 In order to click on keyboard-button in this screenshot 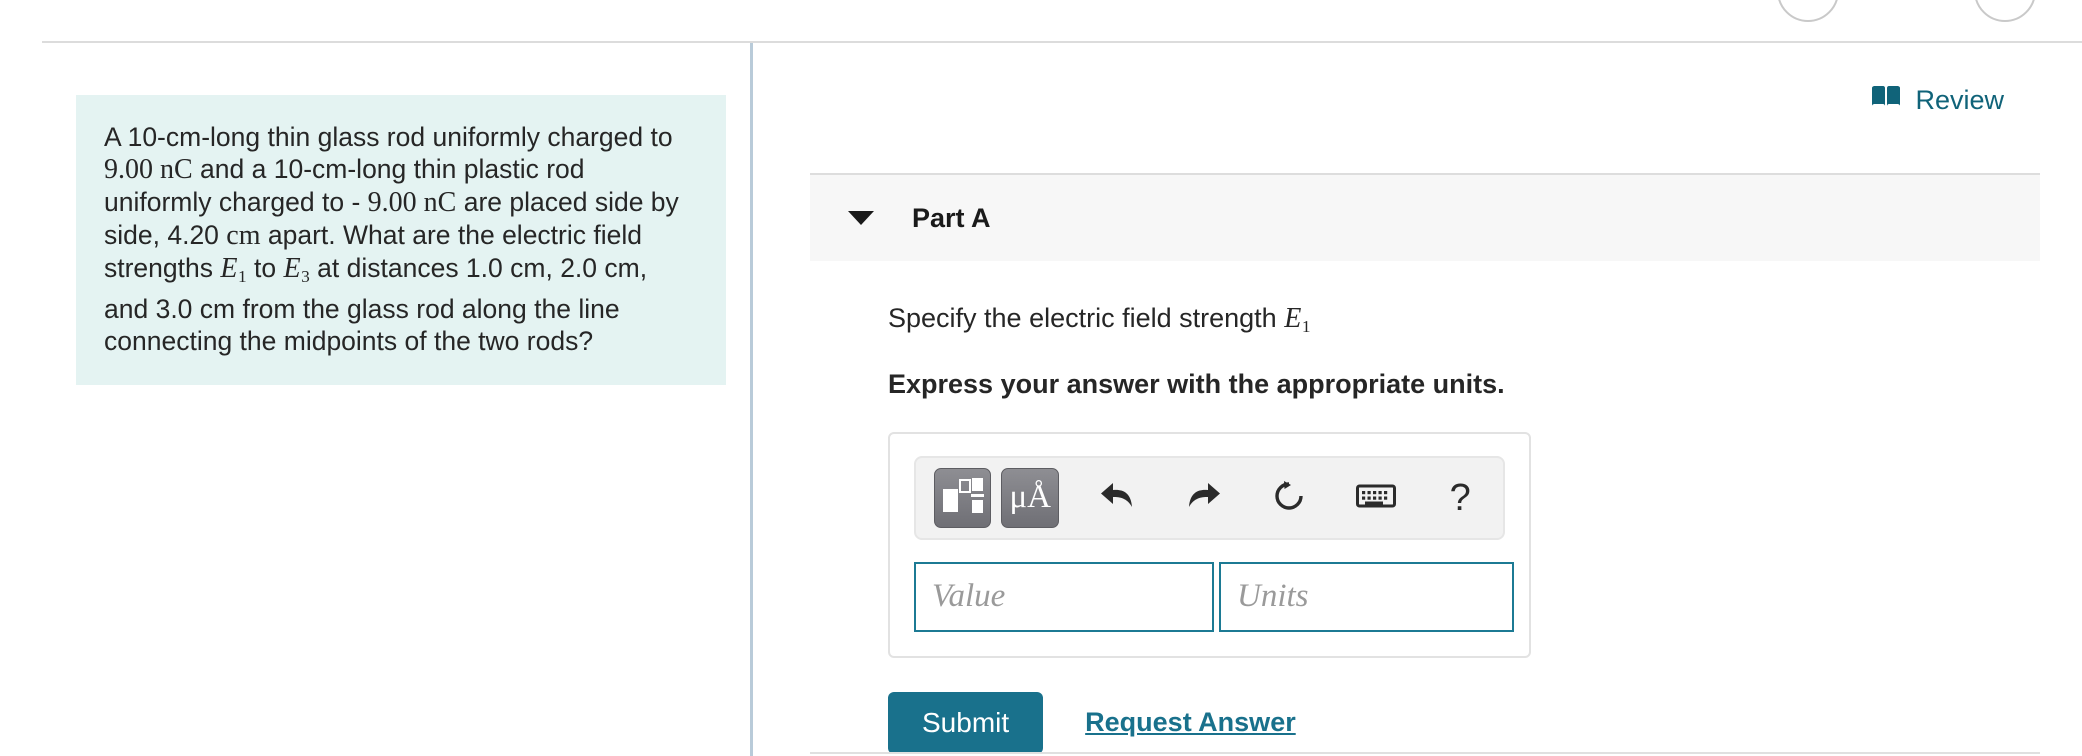, I will do `click(1377, 498)`.